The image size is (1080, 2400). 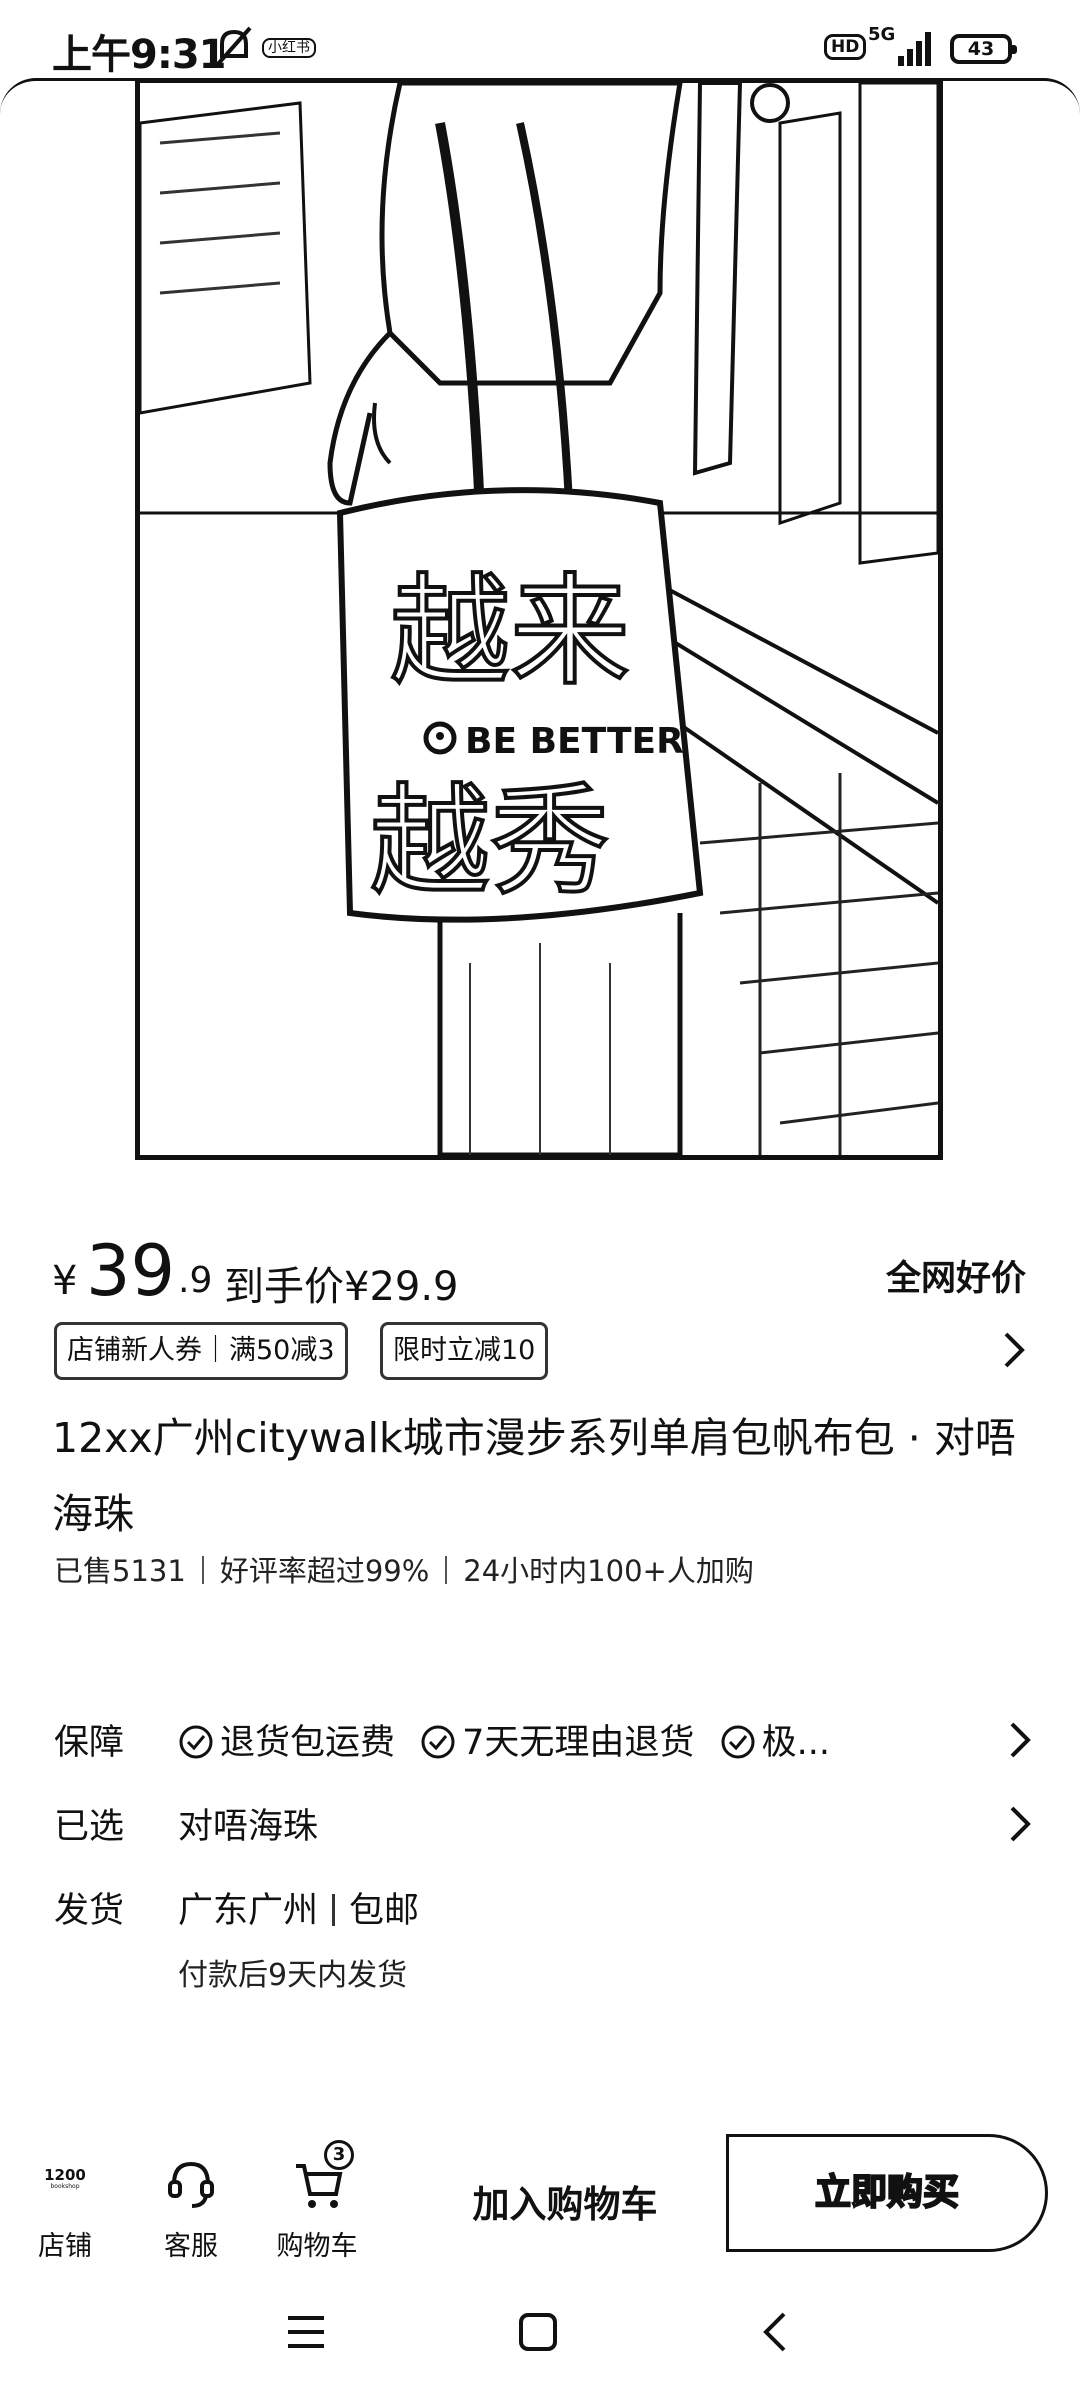 What do you see at coordinates (131, 1271) in the screenshot?
I see `price-integer: 39` at bounding box center [131, 1271].